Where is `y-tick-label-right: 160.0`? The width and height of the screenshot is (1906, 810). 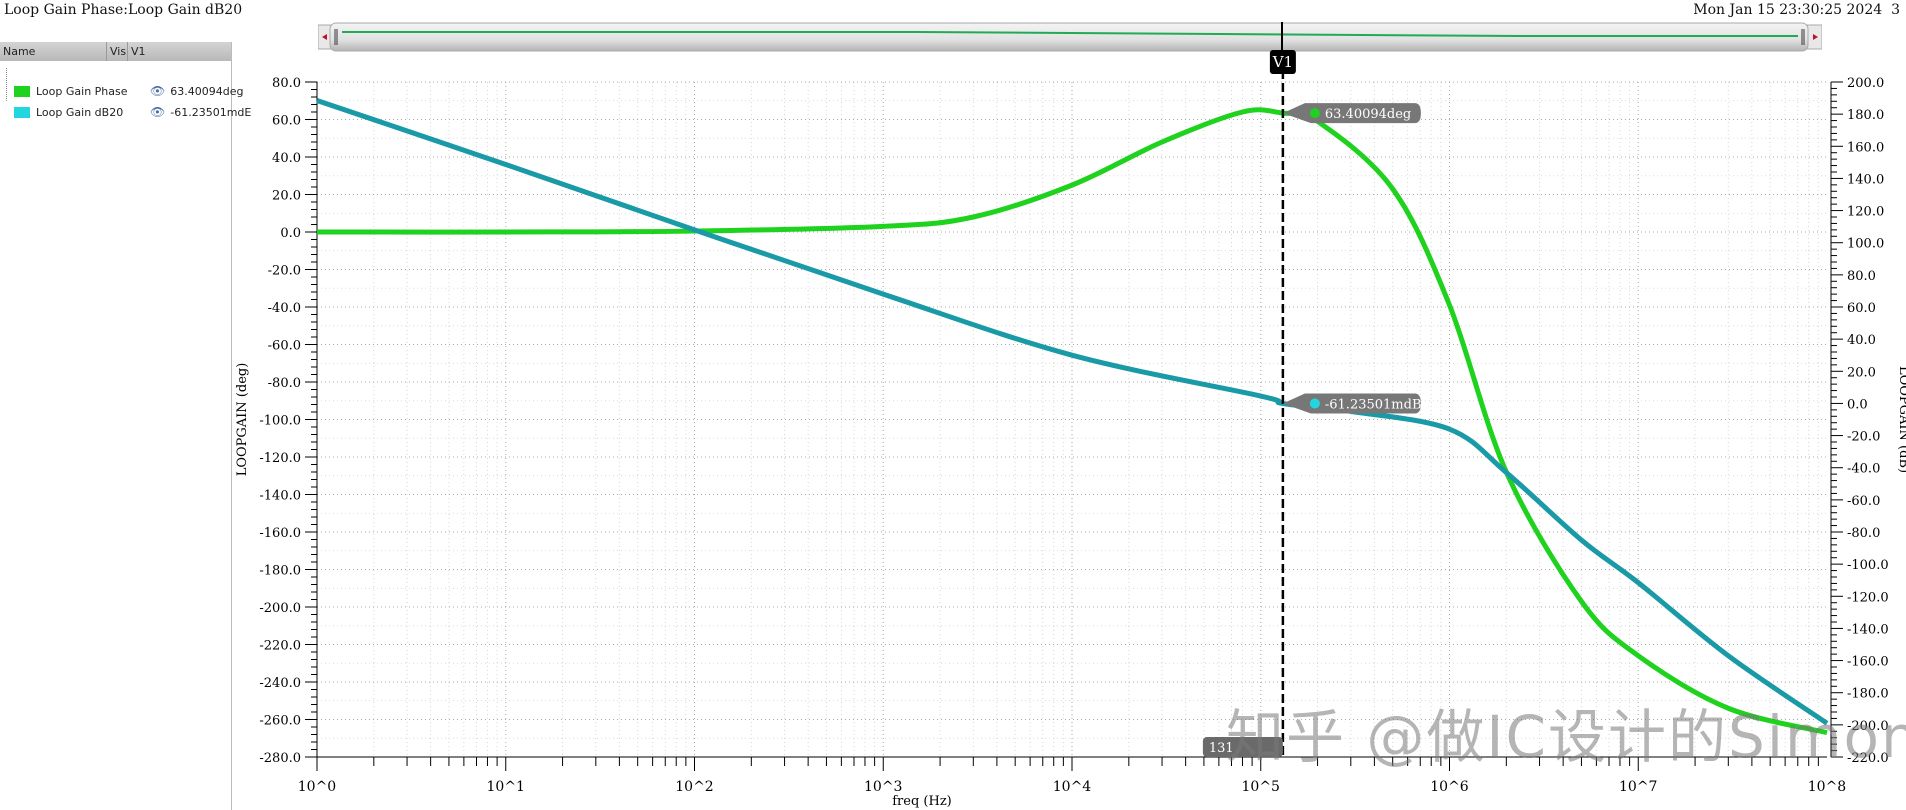 y-tick-label-right: 160.0 is located at coordinates (1865, 147).